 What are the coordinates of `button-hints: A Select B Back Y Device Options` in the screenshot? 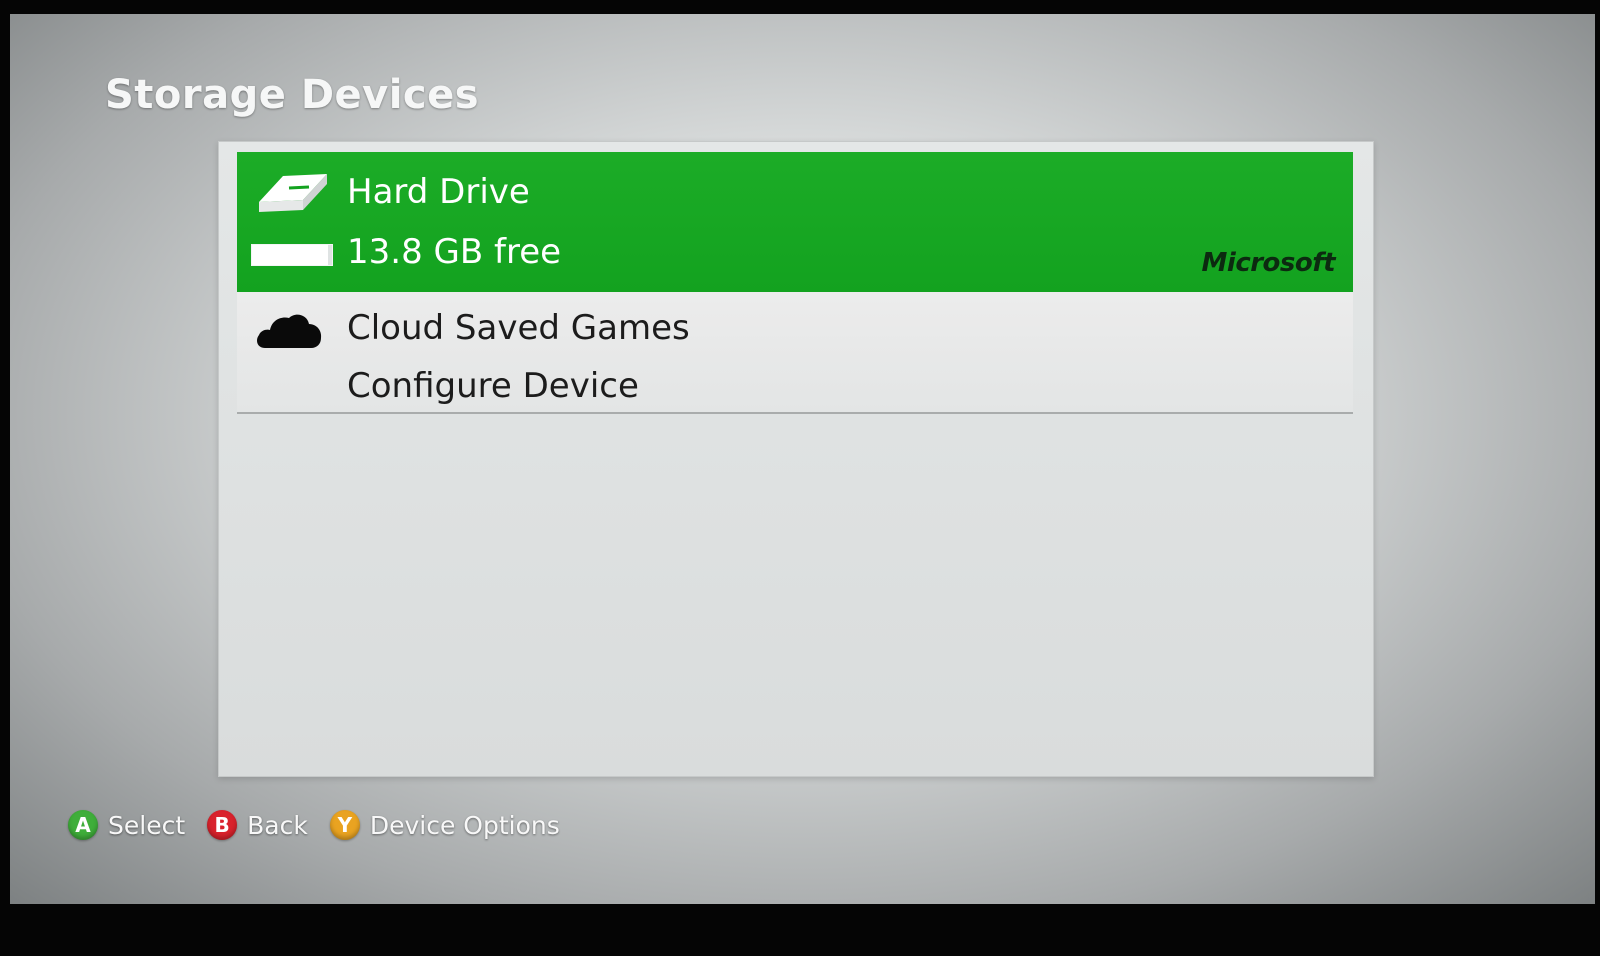 It's located at (314, 825).